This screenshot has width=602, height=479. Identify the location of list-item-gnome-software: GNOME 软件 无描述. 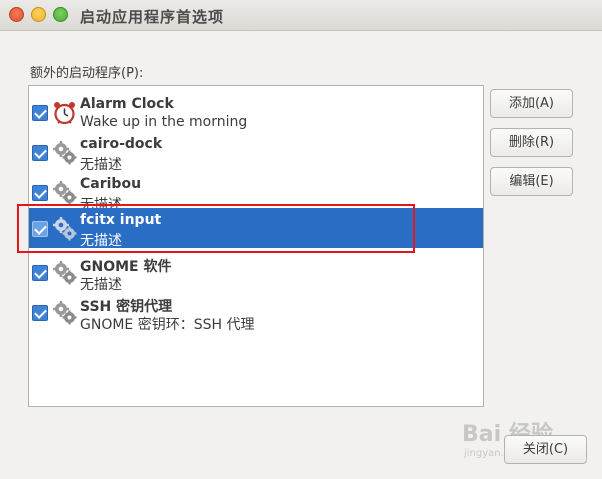
(256, 272).